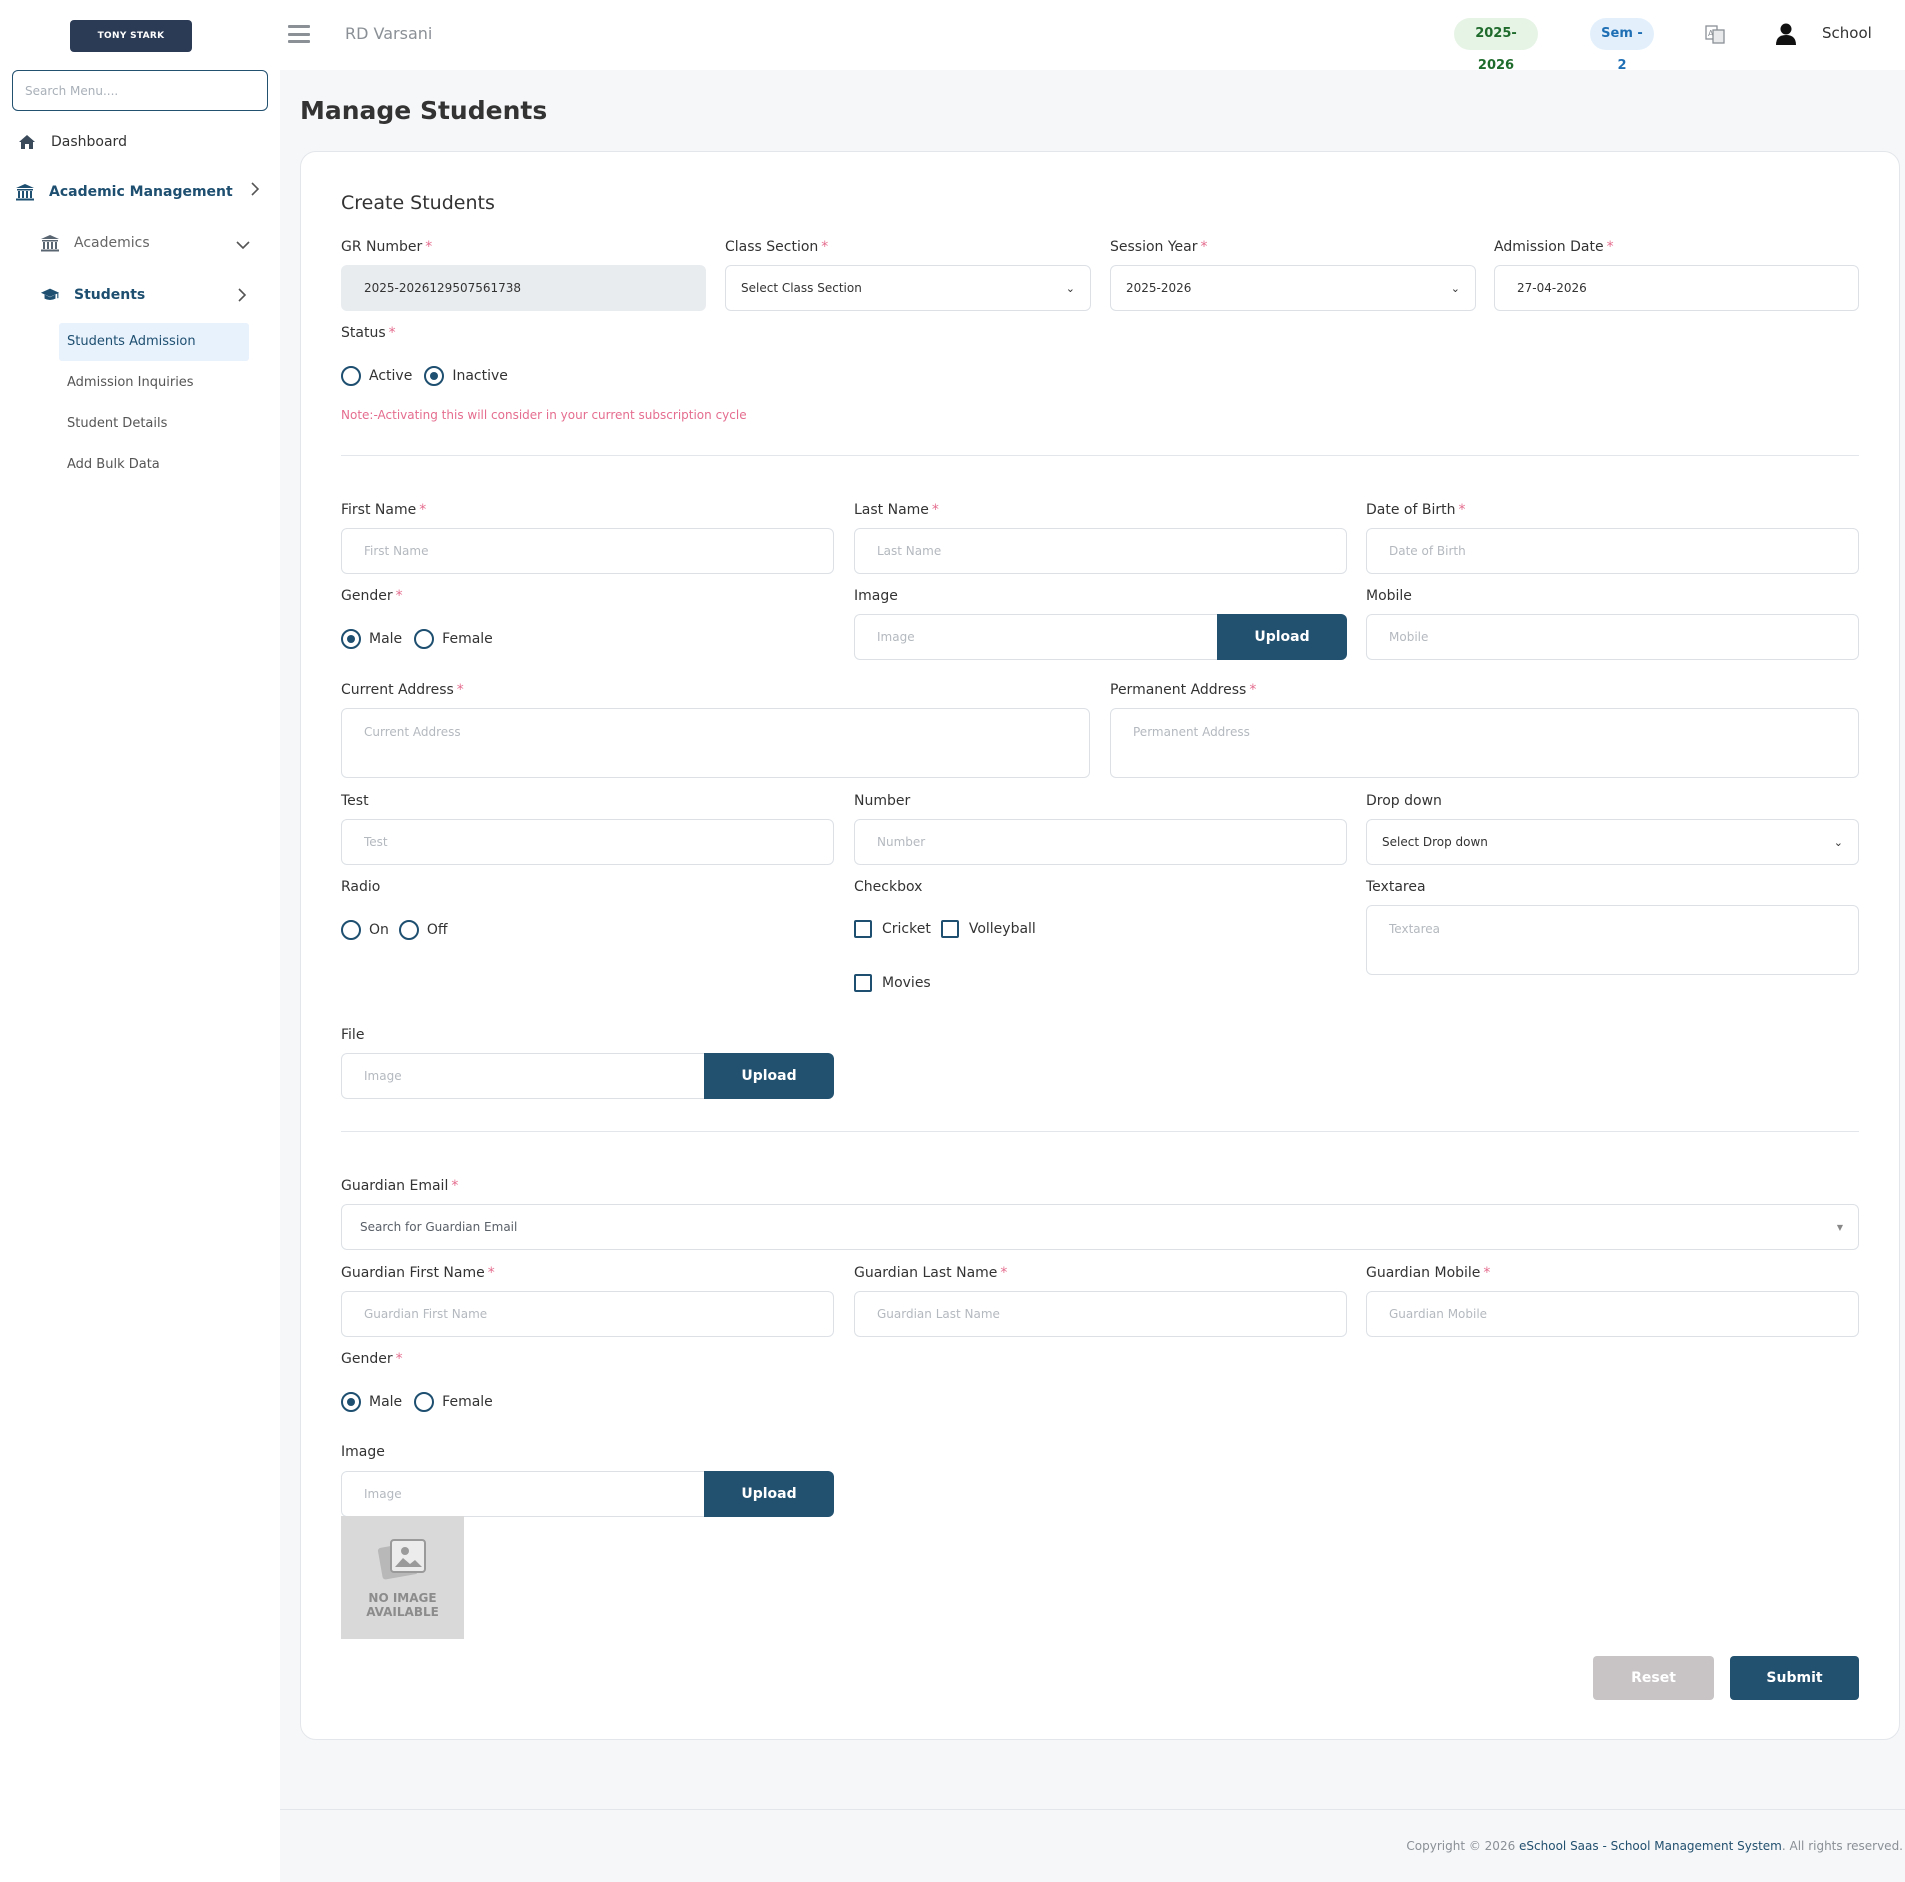  Describe the element at coordinates (715, 743) in the screenshot. I see `current-address-input` at that location.